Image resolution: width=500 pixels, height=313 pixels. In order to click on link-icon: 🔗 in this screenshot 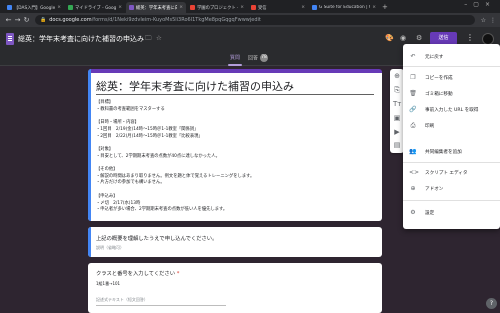, I will do `click(413, 109)`.